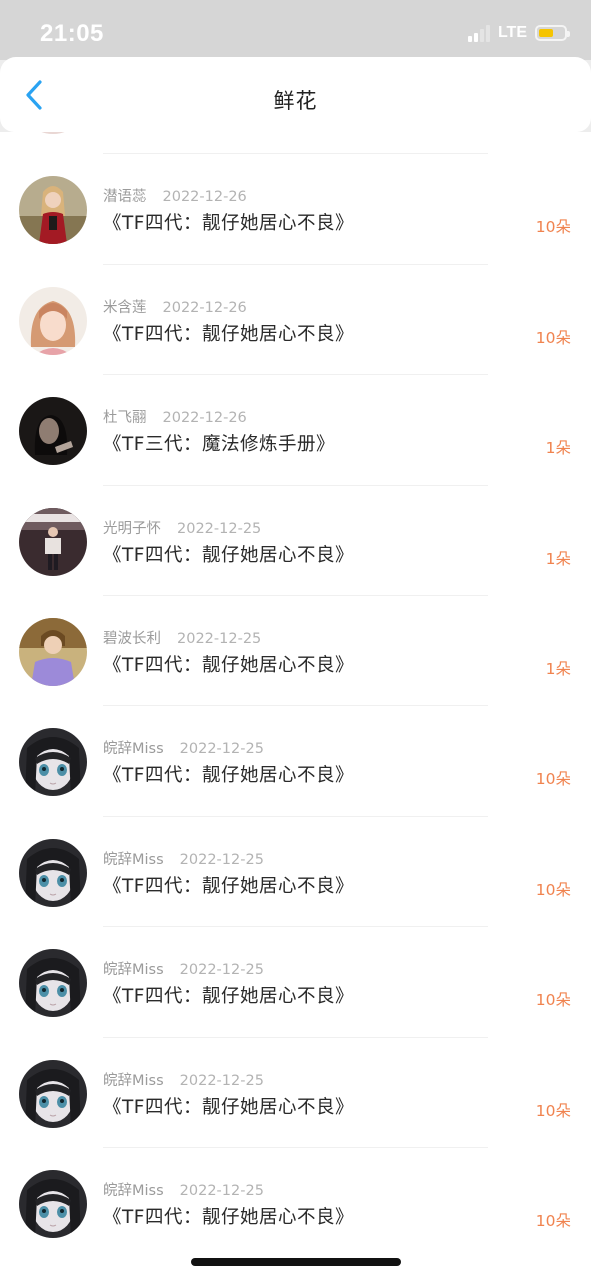  What do you see at coordinates (125, 308) in the screenshot?
I see `username: 米含莲` at bounding box center [125, 308].